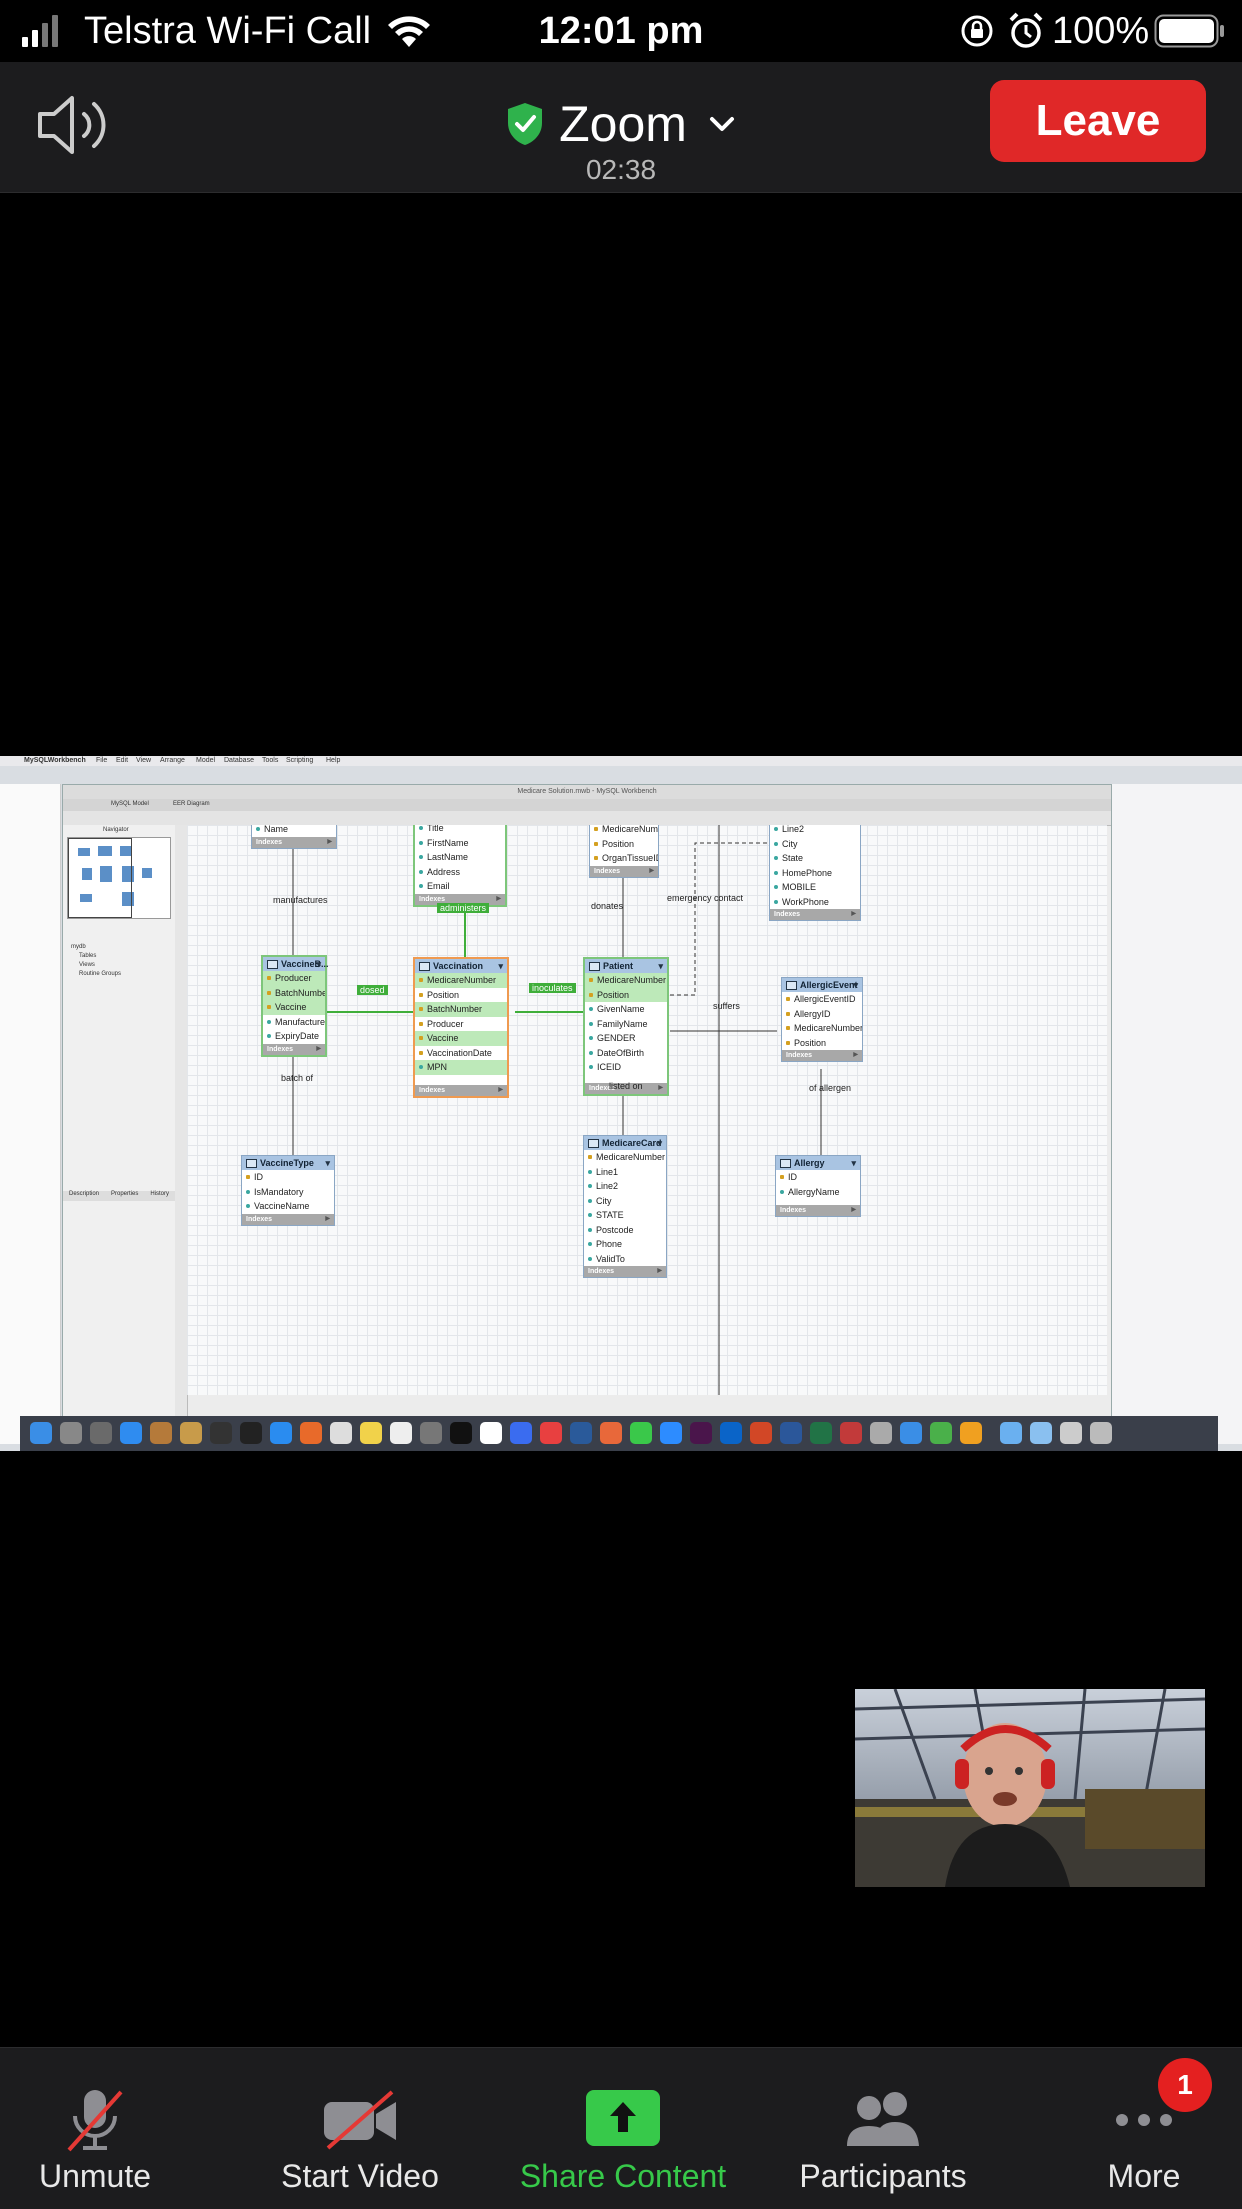 The width and height of the screenshot is (1242, 2209). What do you see at coordinates (721, 124) in the screenshot?
I see `chevron-down-icon` at bounding box center [721, 124].